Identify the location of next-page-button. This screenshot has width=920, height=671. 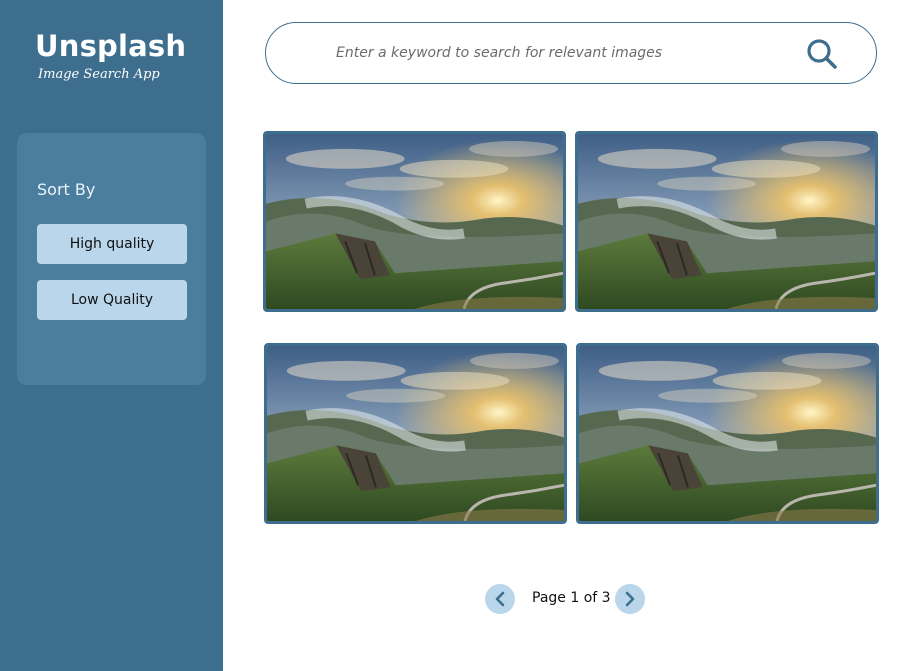
(630, 599).